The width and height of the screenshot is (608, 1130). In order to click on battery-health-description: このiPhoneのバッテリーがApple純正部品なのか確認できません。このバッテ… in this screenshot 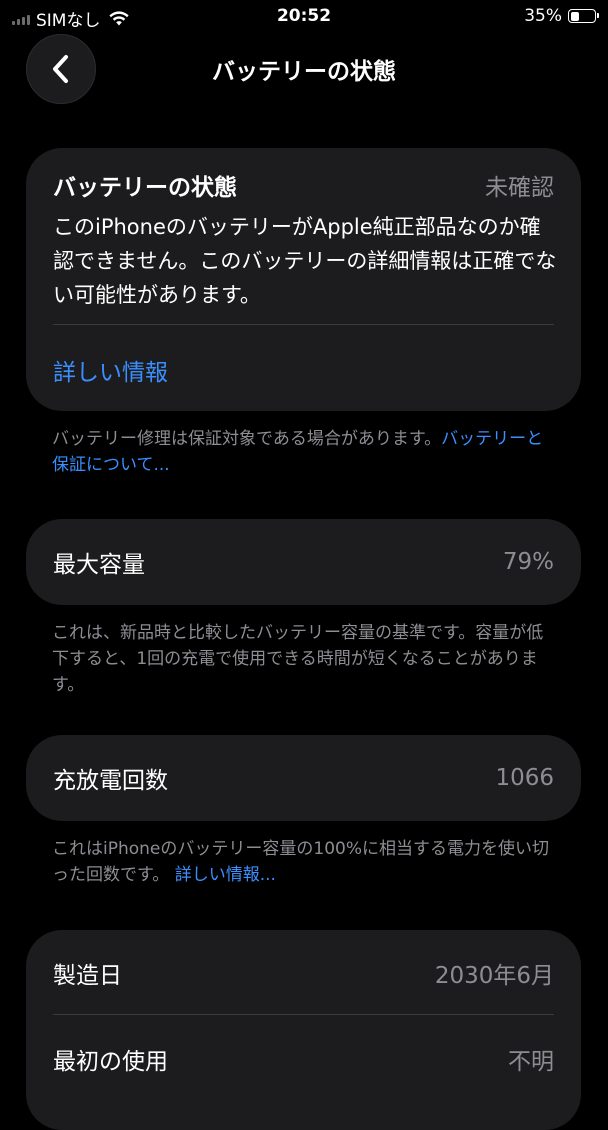, I will do `click(305, 261)`.